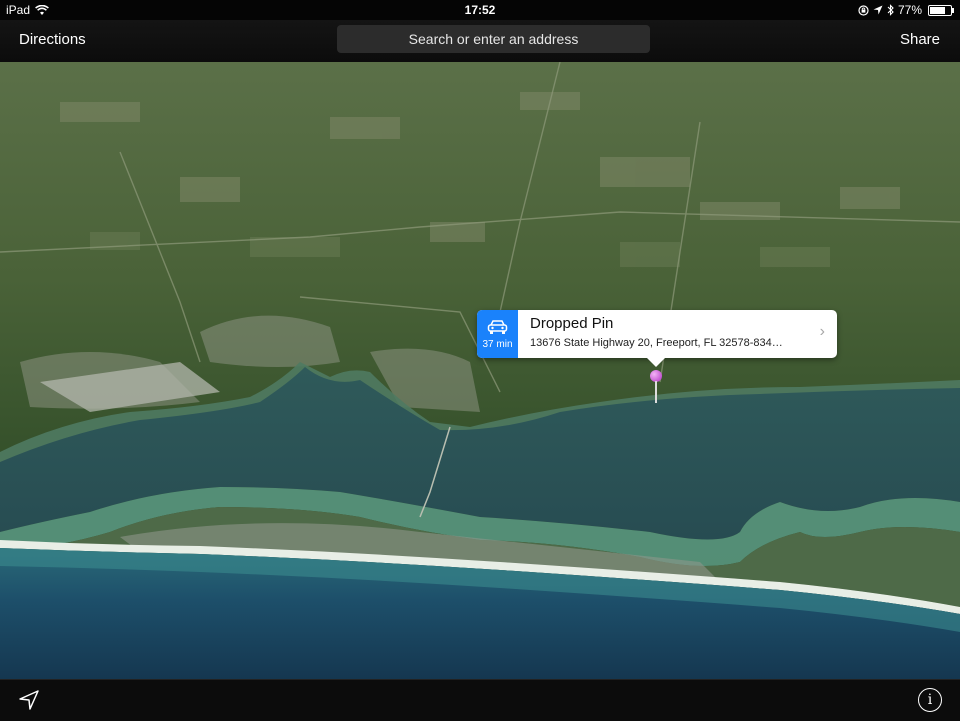 The height and width of the screenshot is (721, 960). I want to click on chevron-right-icon: ›, so click(822, 332).